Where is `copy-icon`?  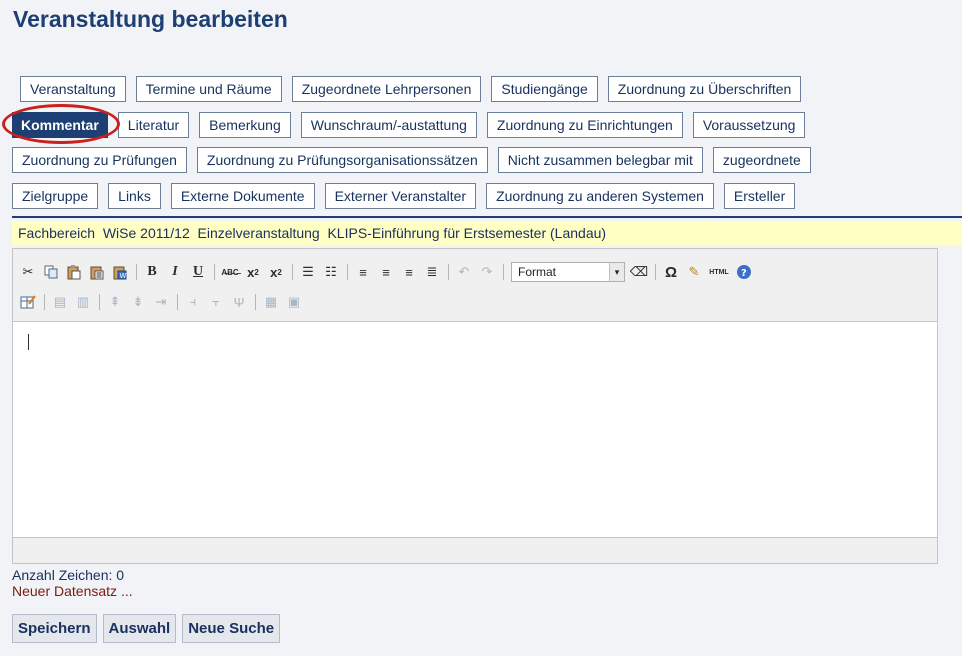
copy-icon is located at coordinates (51, 272).